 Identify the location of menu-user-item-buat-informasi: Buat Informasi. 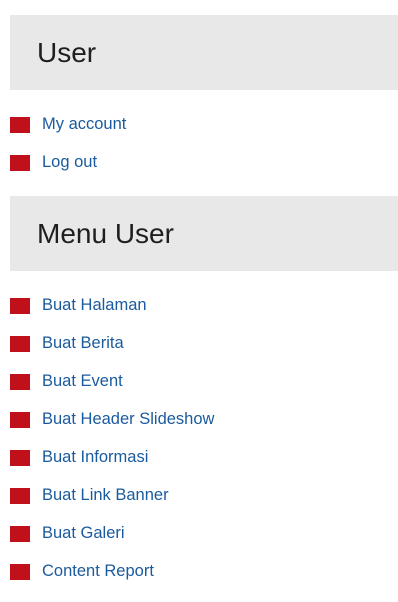
(204, 457).